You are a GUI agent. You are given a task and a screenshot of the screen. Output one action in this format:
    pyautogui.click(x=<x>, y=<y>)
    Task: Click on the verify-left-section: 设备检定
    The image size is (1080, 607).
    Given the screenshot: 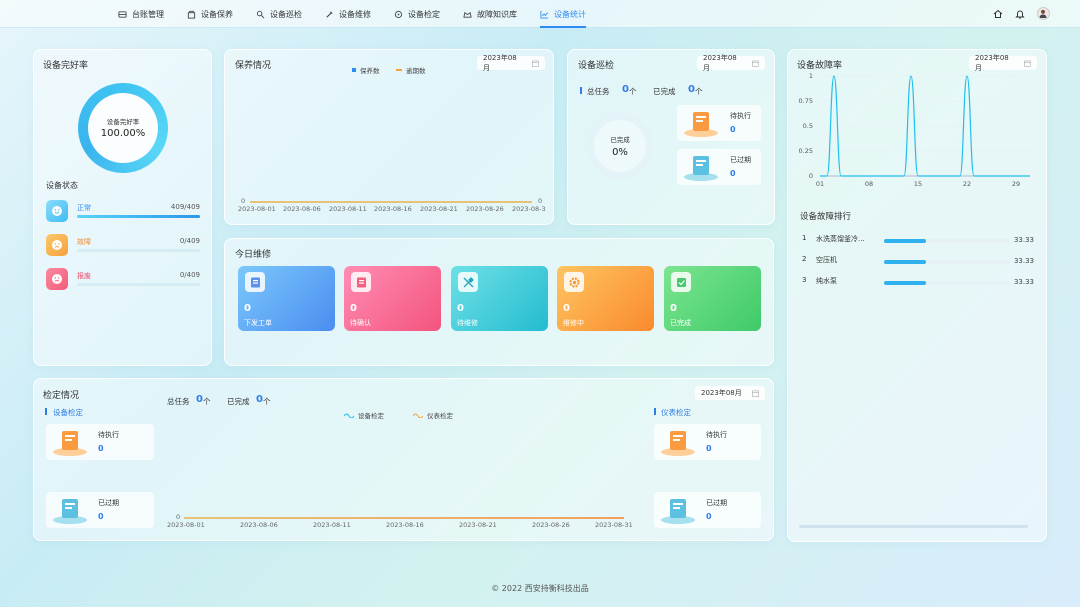 What is the action you would take?
    pyautogui.click(x=68, y=412)
    